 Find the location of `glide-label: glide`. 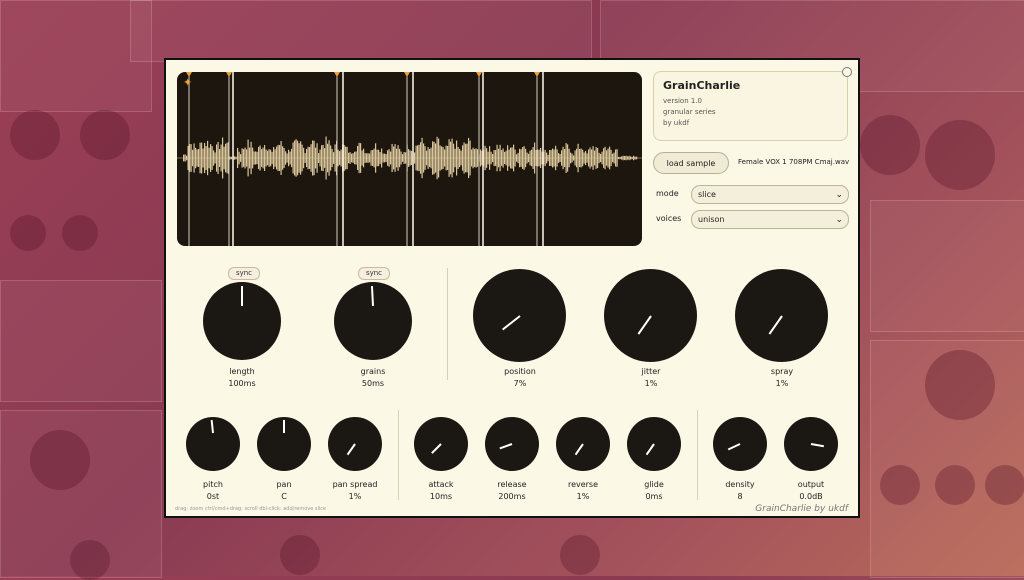

glide-label: glide is located at coordinates (654, 484).